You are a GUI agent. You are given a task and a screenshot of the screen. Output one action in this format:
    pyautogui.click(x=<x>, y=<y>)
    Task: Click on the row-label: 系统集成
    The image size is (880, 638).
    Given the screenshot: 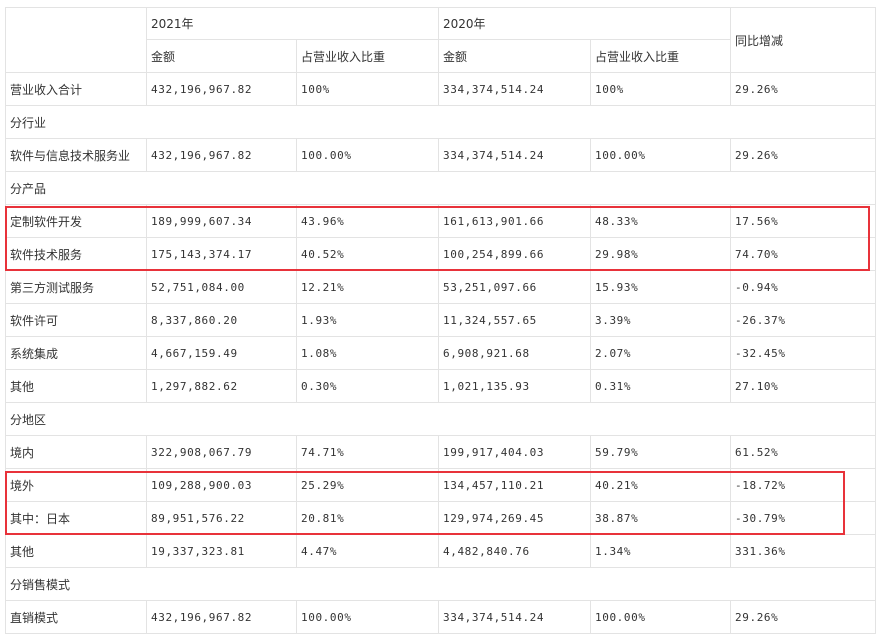 What is the action you would take?
    pyautogui.click(x=76, y=353)
    